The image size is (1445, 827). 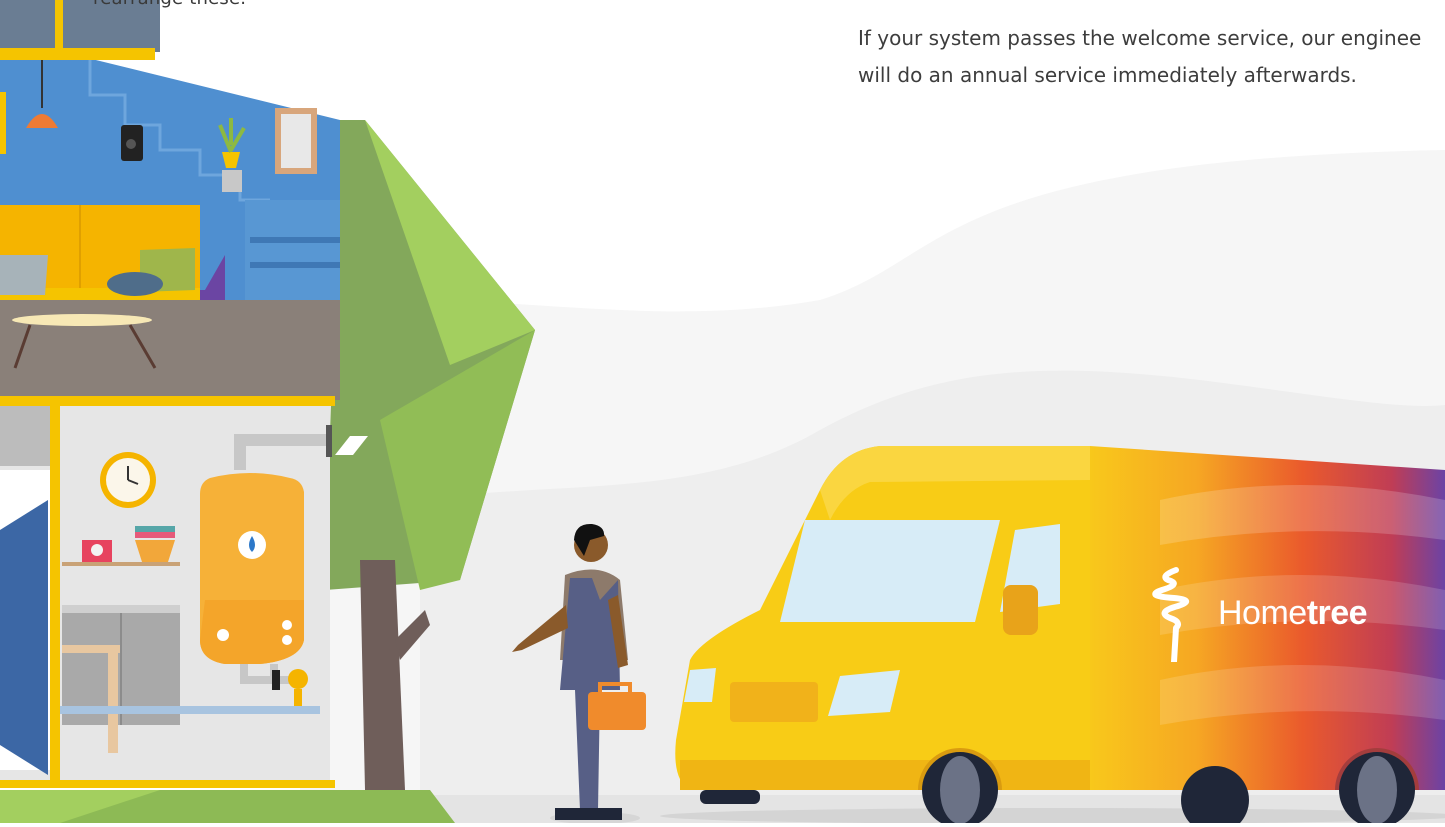 I want to click on hometree-logo: Hometree, so click(x=1273, y=615).